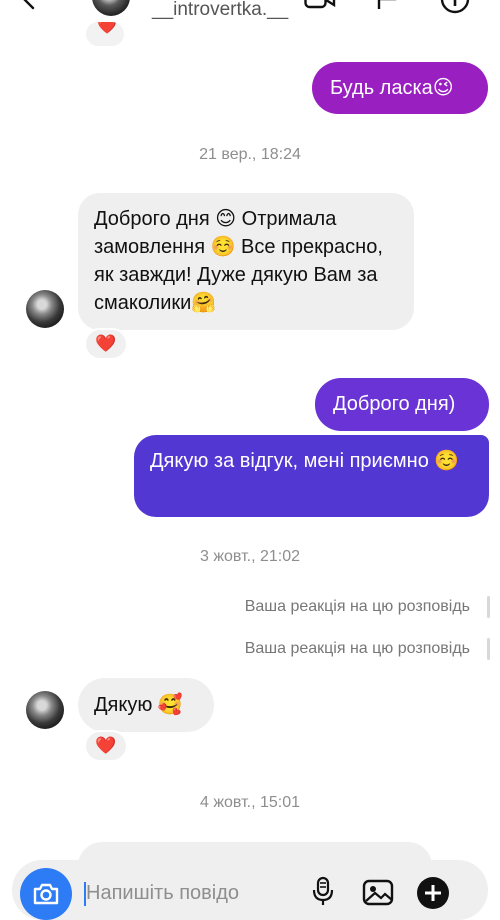  I want to click on incoming-message: Дякую 🥰, so click(146, 705).